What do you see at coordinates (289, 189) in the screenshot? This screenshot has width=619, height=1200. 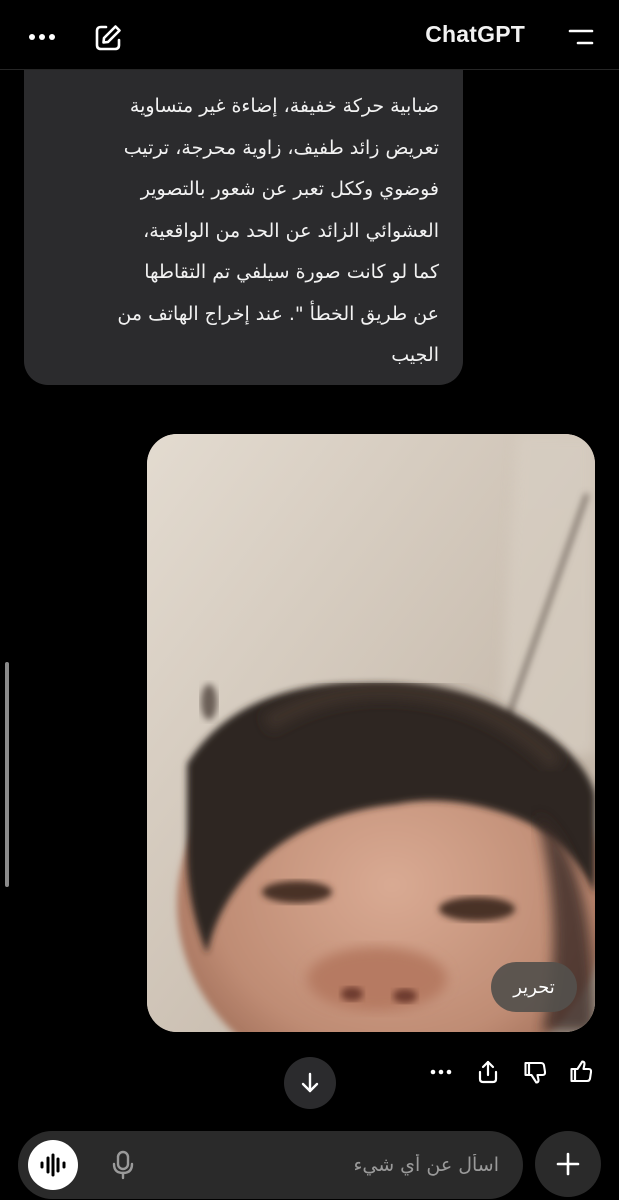 I see `message-line: فوضوي وككل تعبر عن شعور بالتصوير` at bounding box center [289, 189].